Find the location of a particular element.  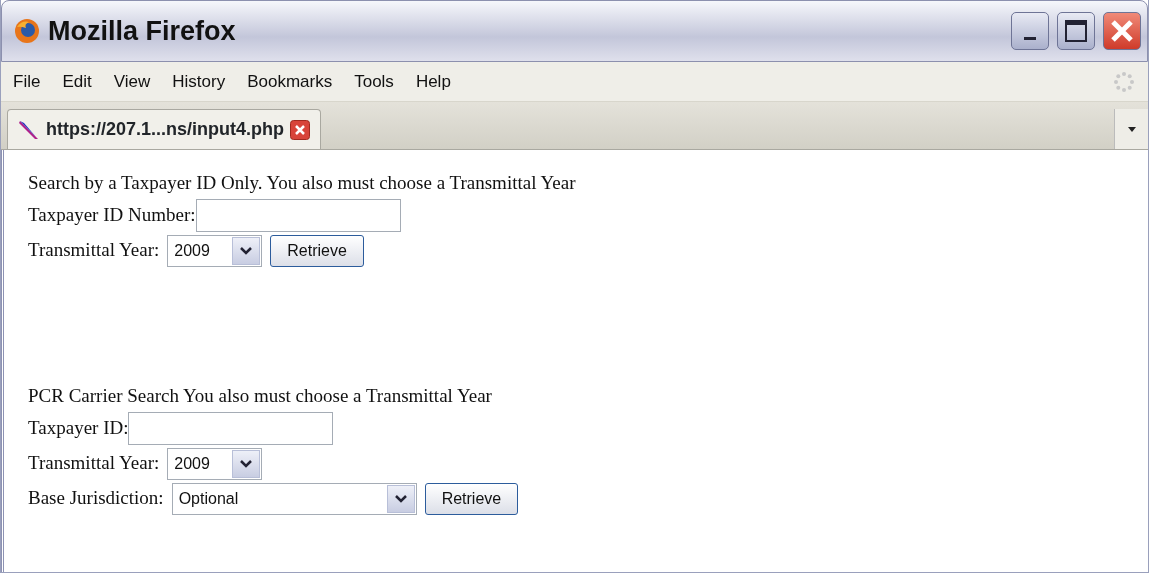

browser-tab: https://207.1...ns/input4.php is located at coordinates (164, 129).